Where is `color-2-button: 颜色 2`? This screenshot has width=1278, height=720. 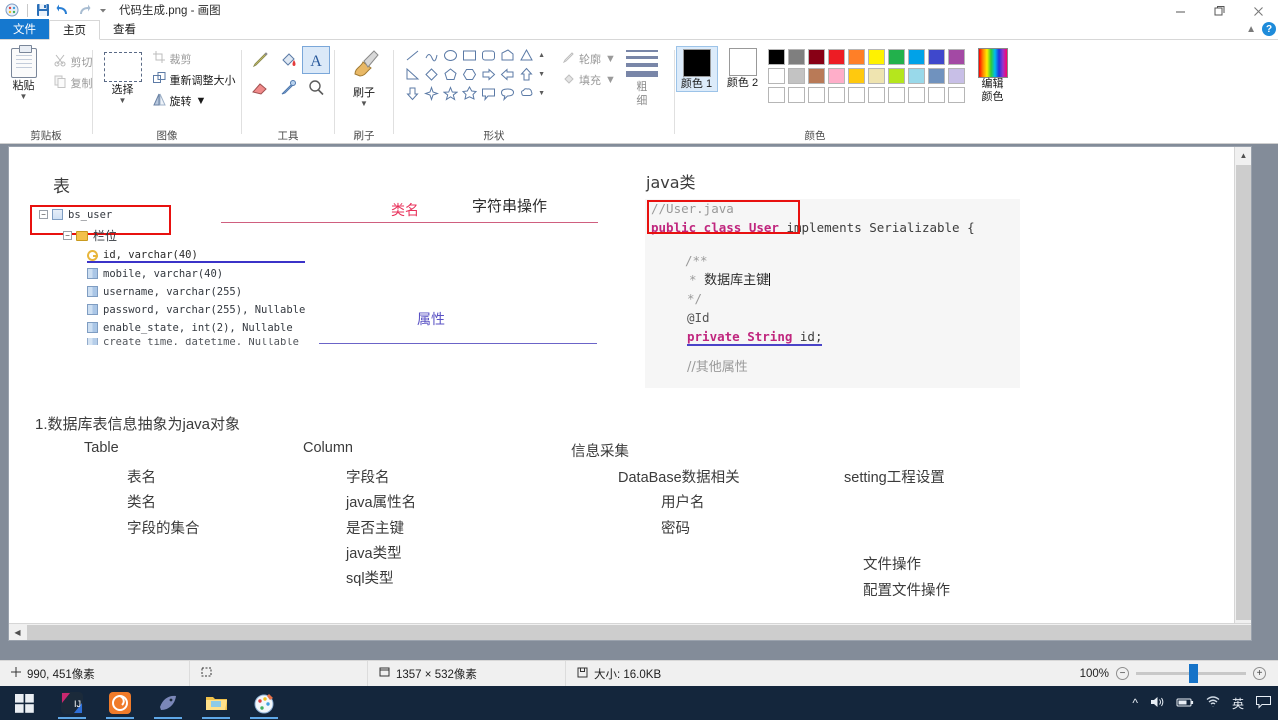
color-2-button: 颜色 2 is located at coordinates (743, 68).